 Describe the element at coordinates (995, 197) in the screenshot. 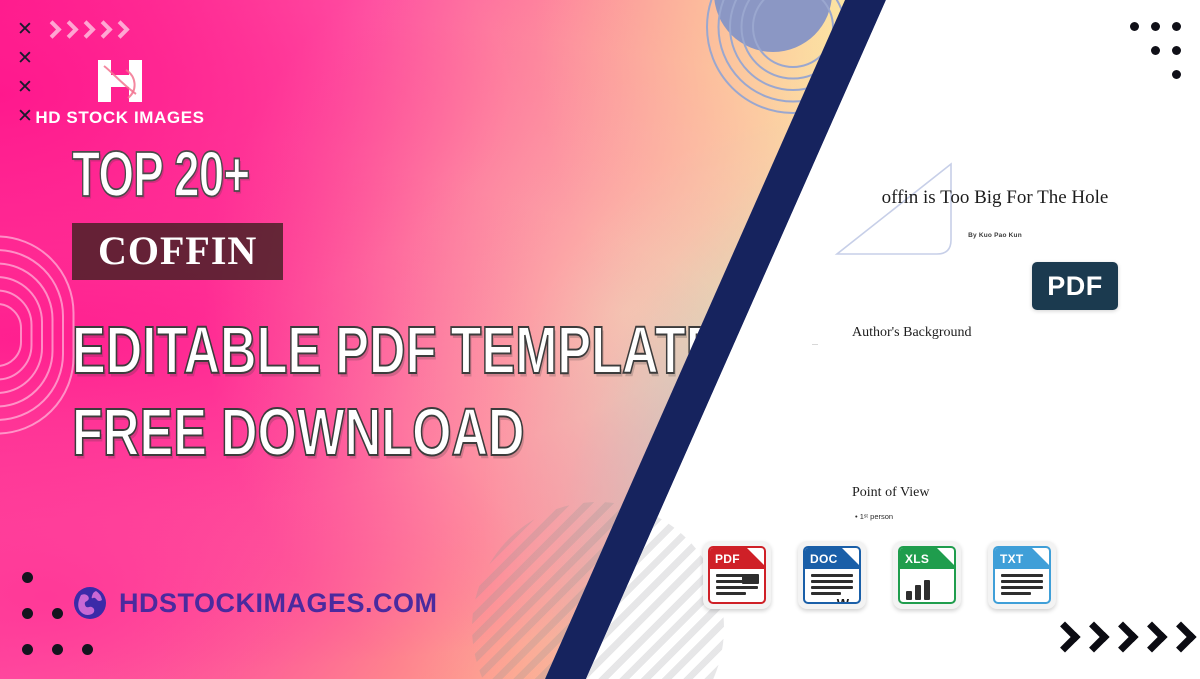

I see `preview-document-title: offin is Too Big For The Hole` at that location.